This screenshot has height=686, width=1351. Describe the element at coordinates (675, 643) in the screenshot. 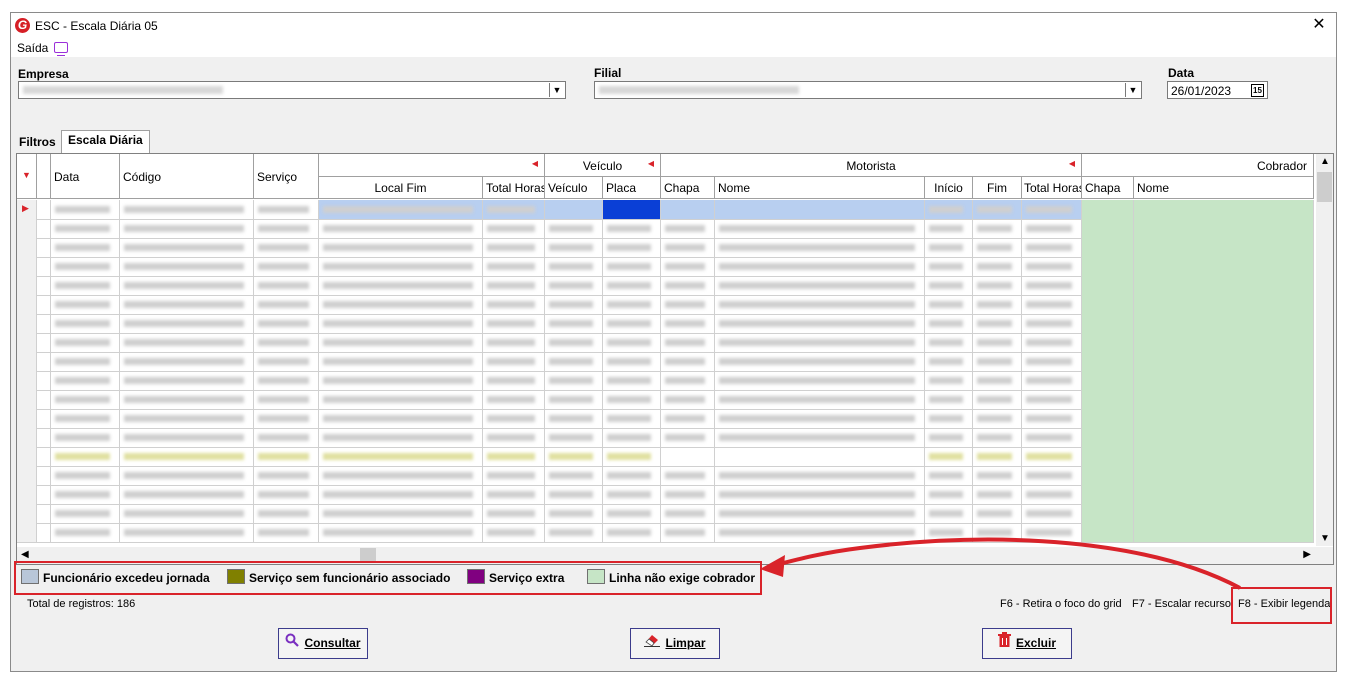

I see `limpar-button: Limpar` at that location.